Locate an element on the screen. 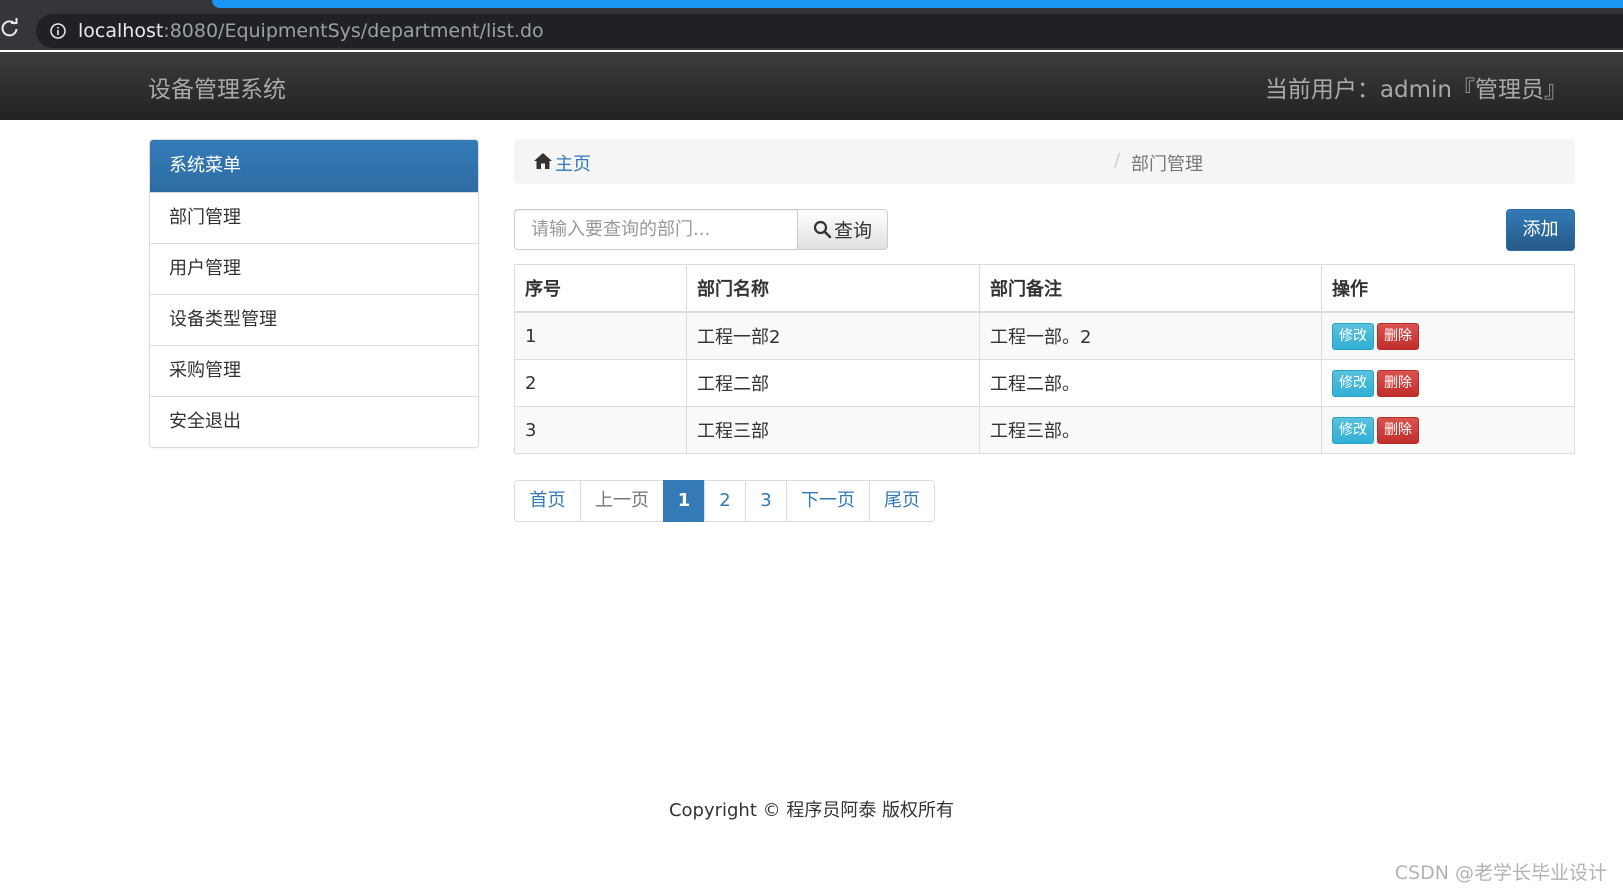  home-icon is located at coordinates (543, 161).